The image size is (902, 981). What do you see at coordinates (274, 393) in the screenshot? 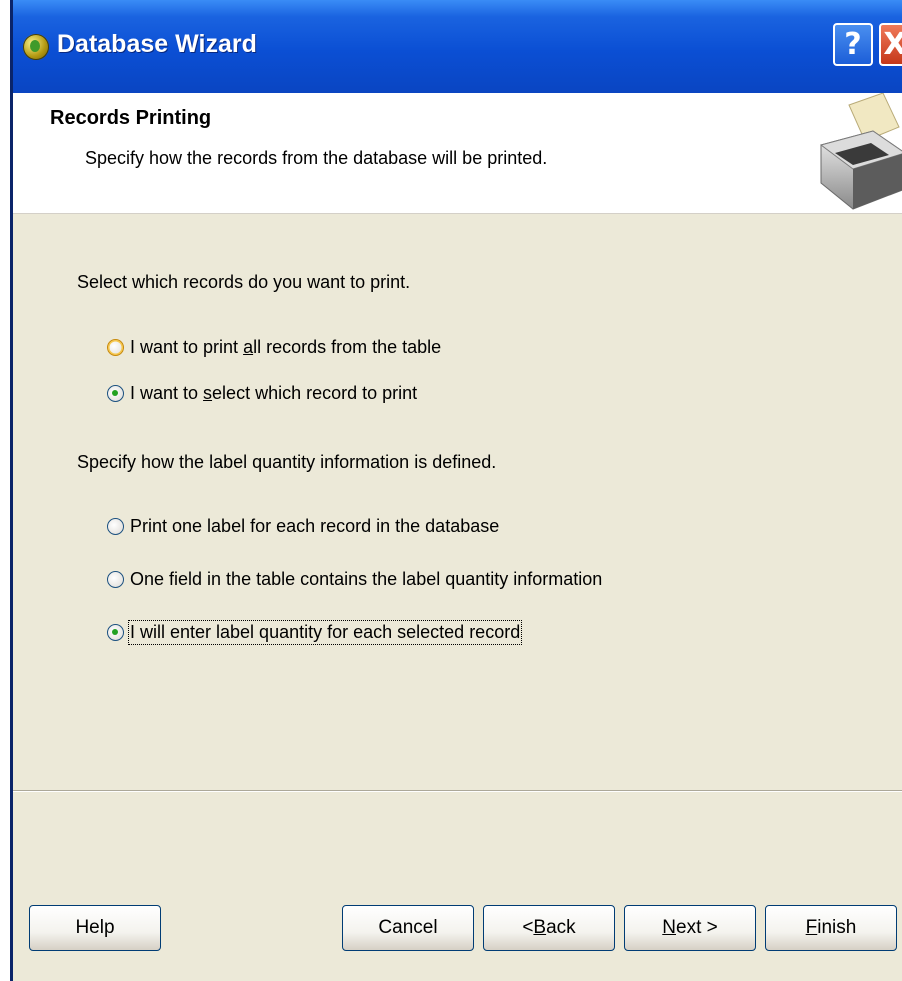
I see `radio-label: I want to select which record to print` at bounding box center [274, 393].